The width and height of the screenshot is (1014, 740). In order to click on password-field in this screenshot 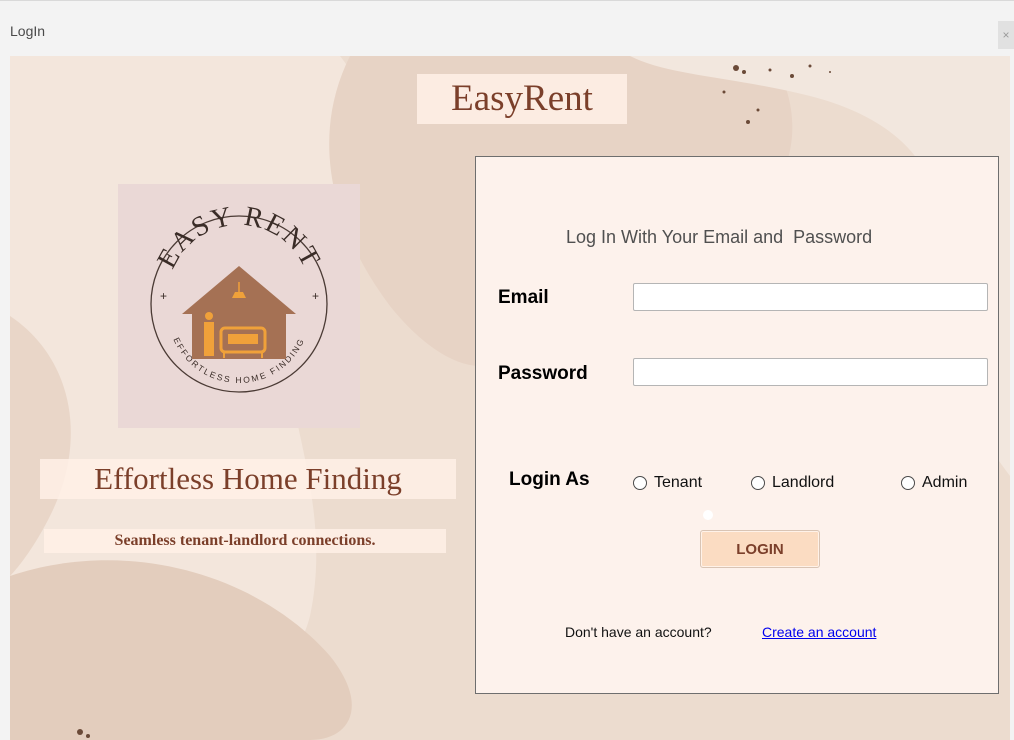, I will do `click(810, 372)`.